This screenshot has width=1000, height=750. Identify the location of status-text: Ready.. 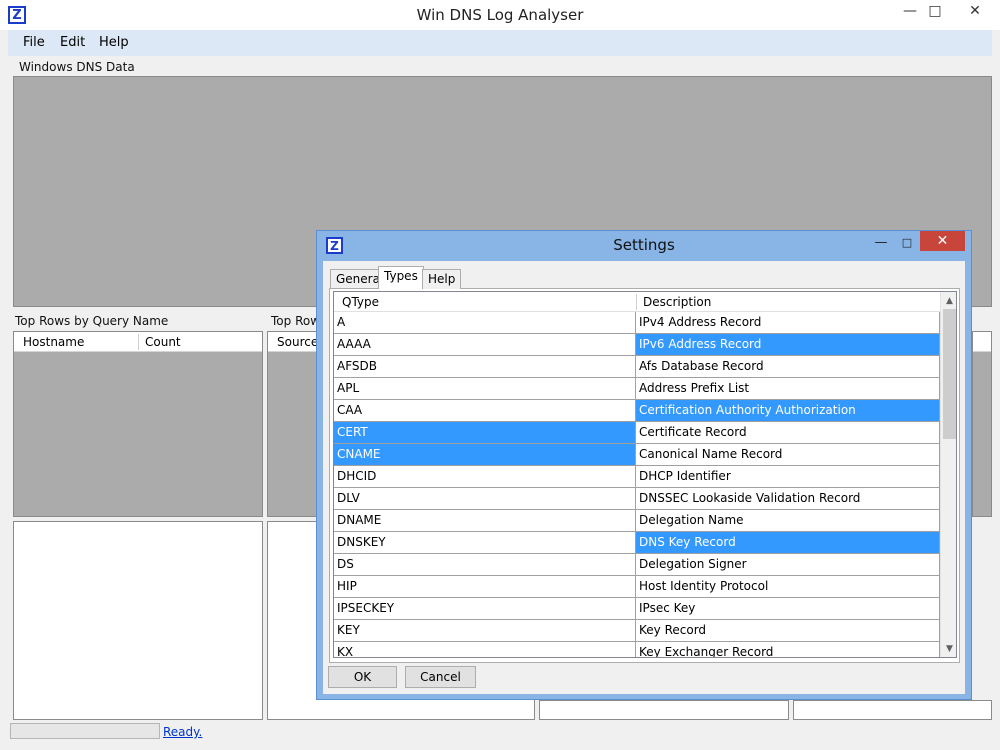
(182, 732).